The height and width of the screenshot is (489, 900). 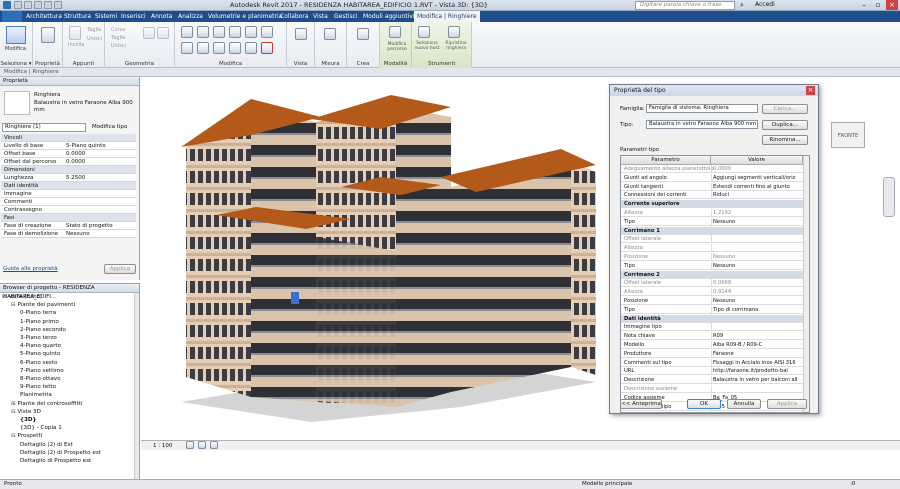 I want to click on tab-sistemi: Sistemi, so click(x=106, y=16).